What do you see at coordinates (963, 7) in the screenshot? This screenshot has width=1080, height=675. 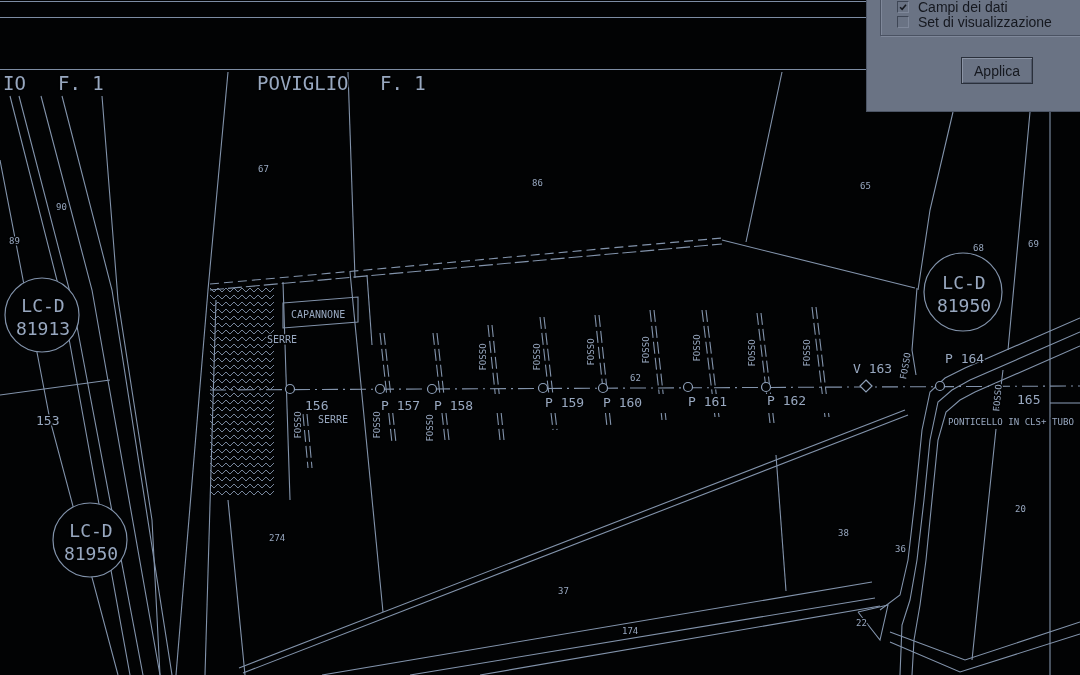 I see `checkbox-label: Campi dei dati` at bounding box center [963, 7].